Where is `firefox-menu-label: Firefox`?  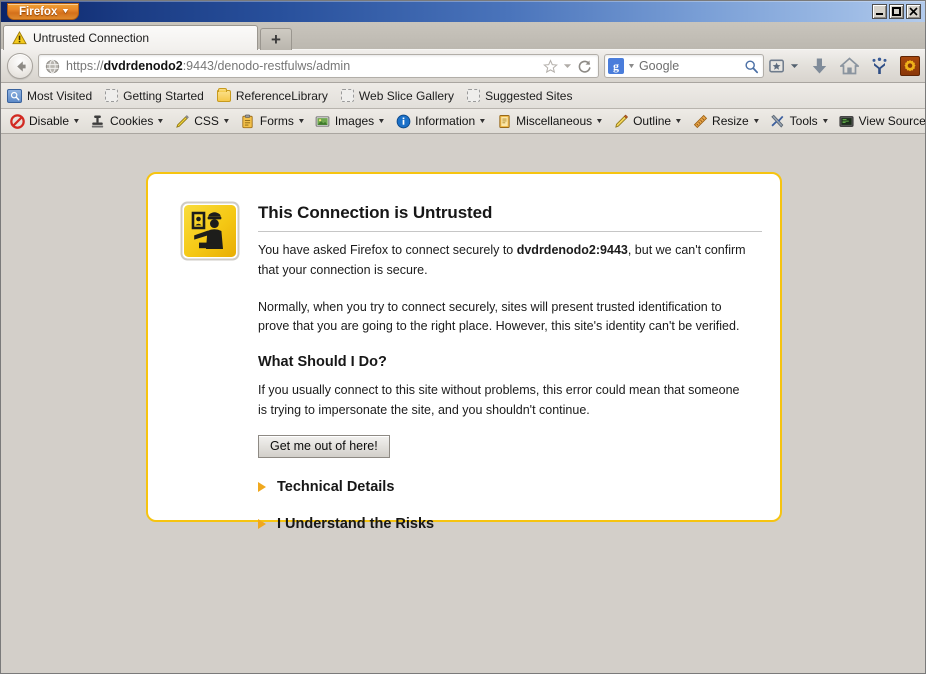
firefox-menu-label: Firefox is located at coordinates (38, 11).